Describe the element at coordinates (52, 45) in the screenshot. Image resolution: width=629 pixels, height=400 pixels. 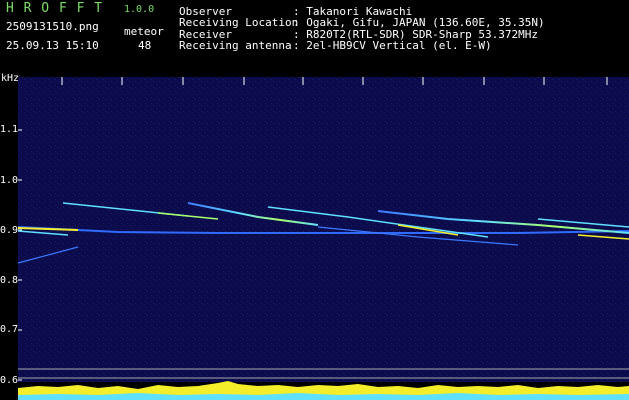
I see `datetime: 25.09.13 15:10` at that location.